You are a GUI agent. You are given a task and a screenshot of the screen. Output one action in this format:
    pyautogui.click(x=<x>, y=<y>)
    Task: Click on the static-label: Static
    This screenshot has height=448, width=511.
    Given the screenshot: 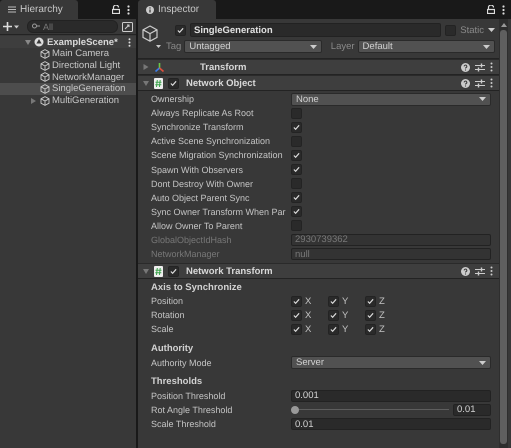 What is the action you would take?
    pyautogui.click(x=472, y=30)
    